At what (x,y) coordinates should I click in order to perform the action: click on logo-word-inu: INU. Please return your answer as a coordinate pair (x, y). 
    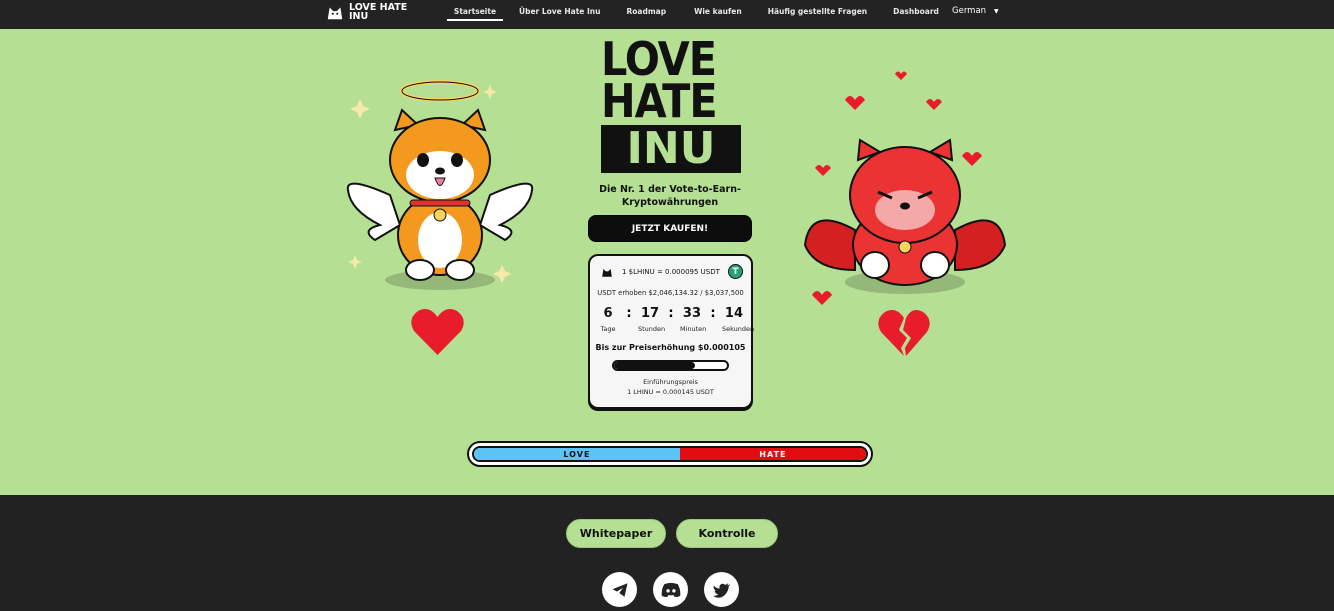
    Looking at the image, I should click on (671, 149).